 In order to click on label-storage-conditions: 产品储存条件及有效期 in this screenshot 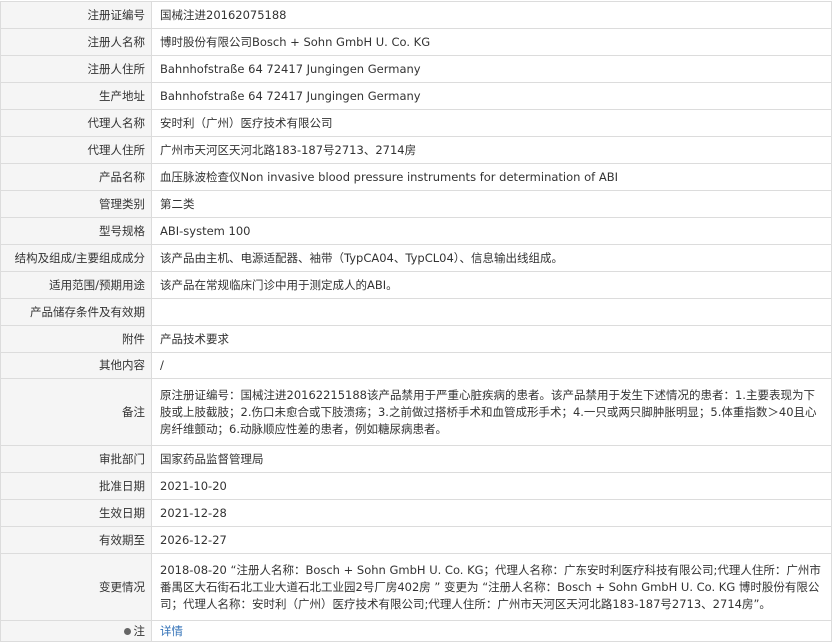, I will do `click(76, 312)`.